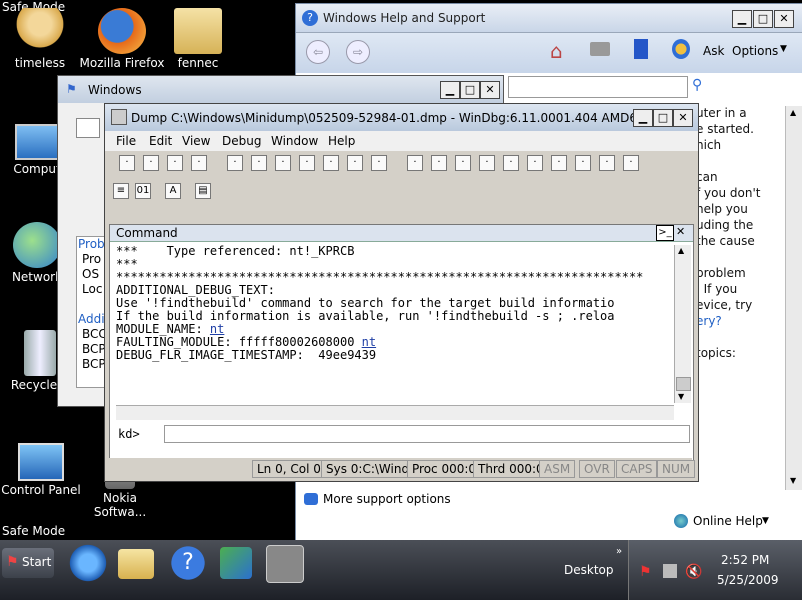 The height and width of the screenshot is (600, 802). I want to click on menu-window: Window, so click(294, 141).